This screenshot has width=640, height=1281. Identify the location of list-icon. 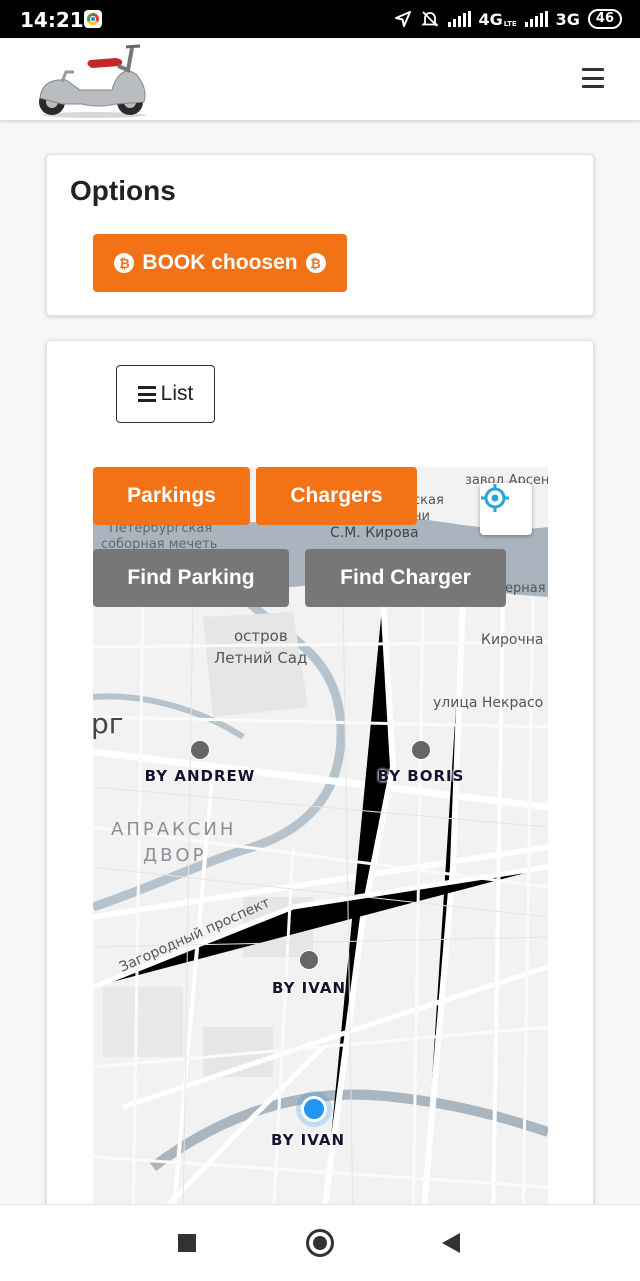
(146, 394).